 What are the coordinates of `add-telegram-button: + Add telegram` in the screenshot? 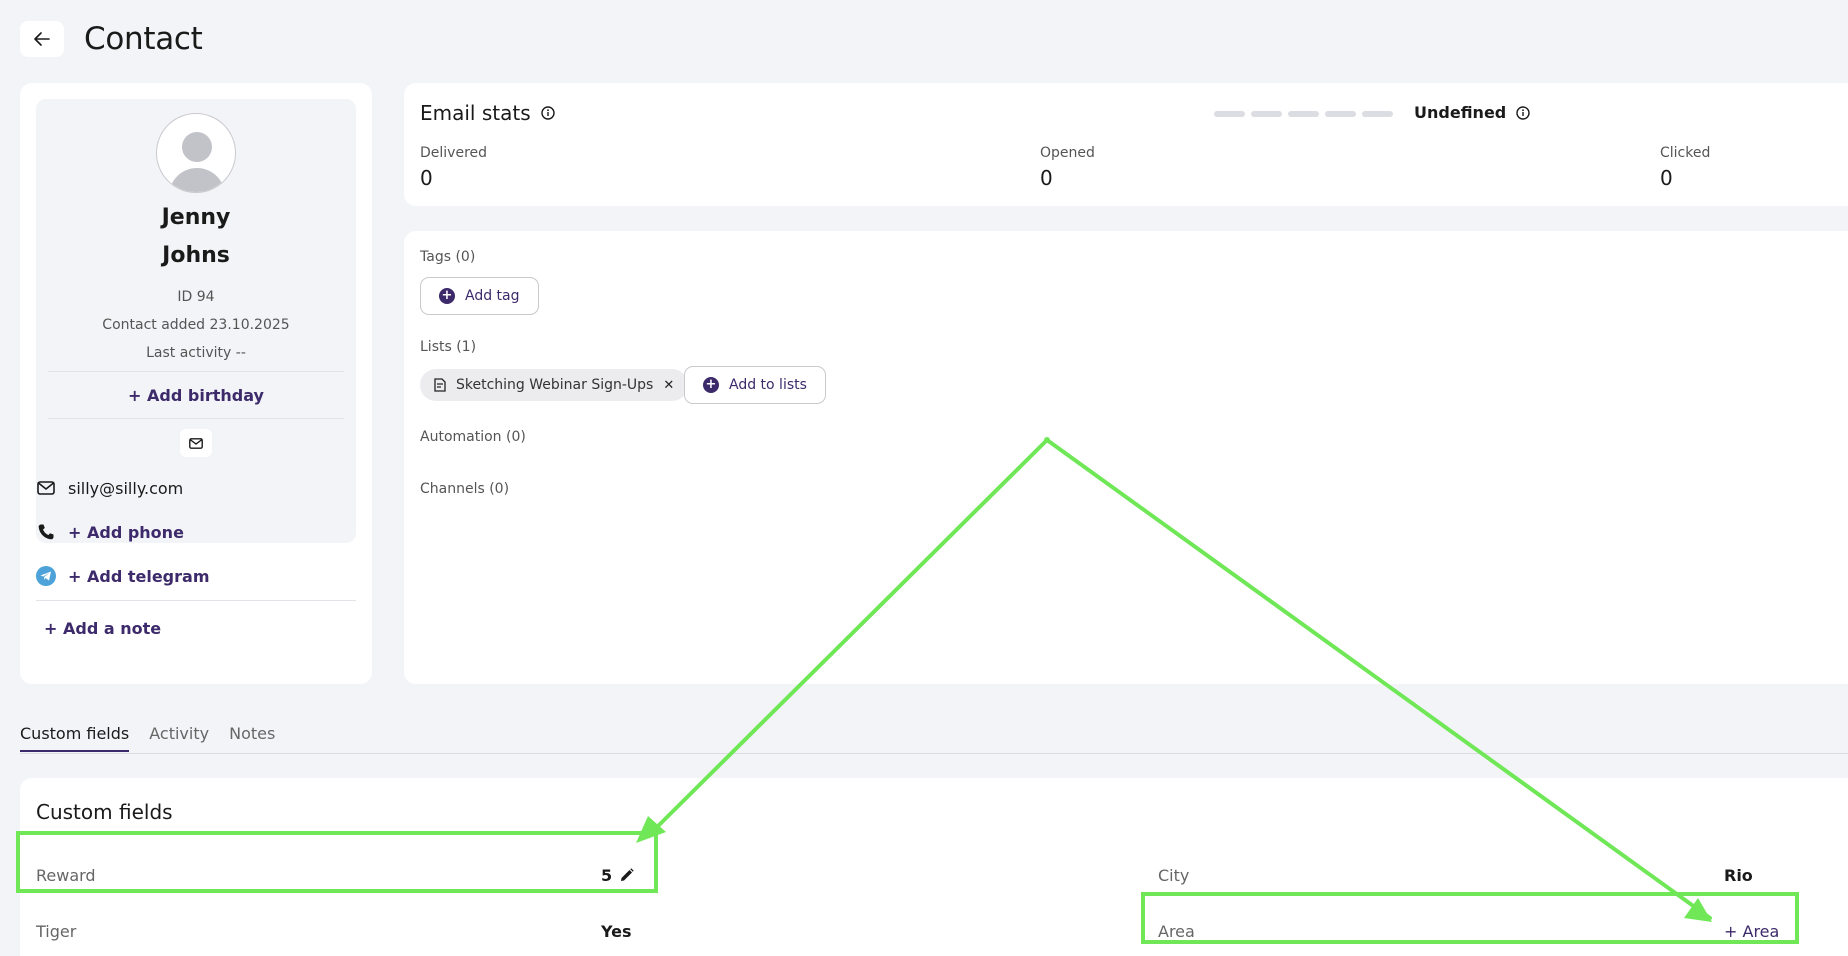 It's located at (138, 576).